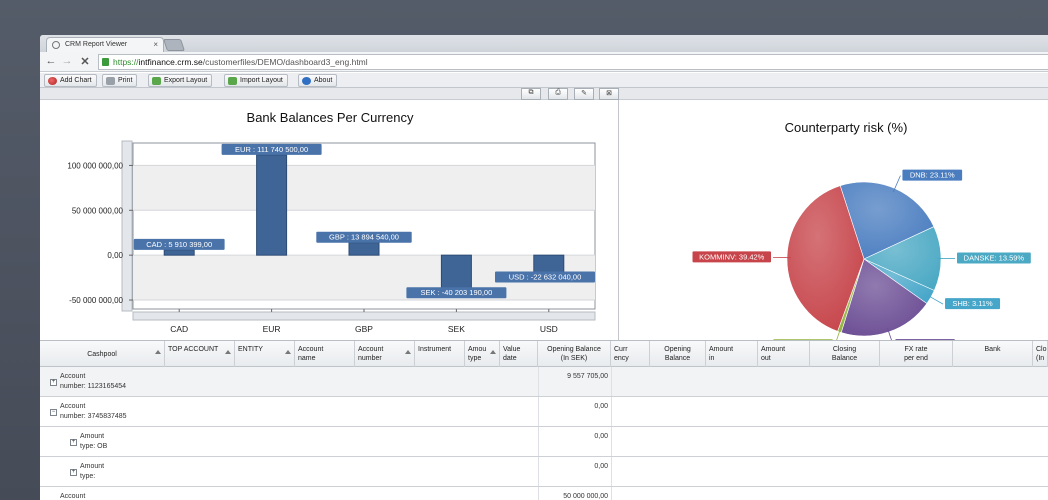 The image size is (1048, 500). What do you see at coordinates (993, 354) in the screenshot?
I see `column-header: Bank` at bounding box center [993, 354].